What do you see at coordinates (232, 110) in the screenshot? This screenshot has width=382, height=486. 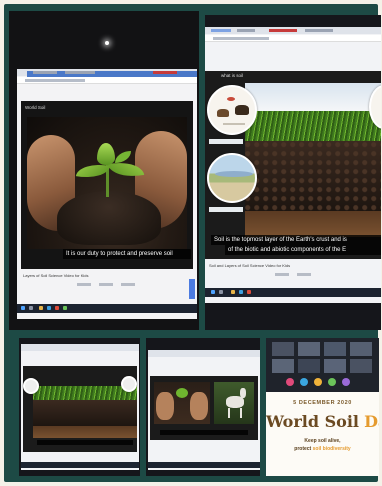 I see `animals-circle` at bounding box center [232, 110].